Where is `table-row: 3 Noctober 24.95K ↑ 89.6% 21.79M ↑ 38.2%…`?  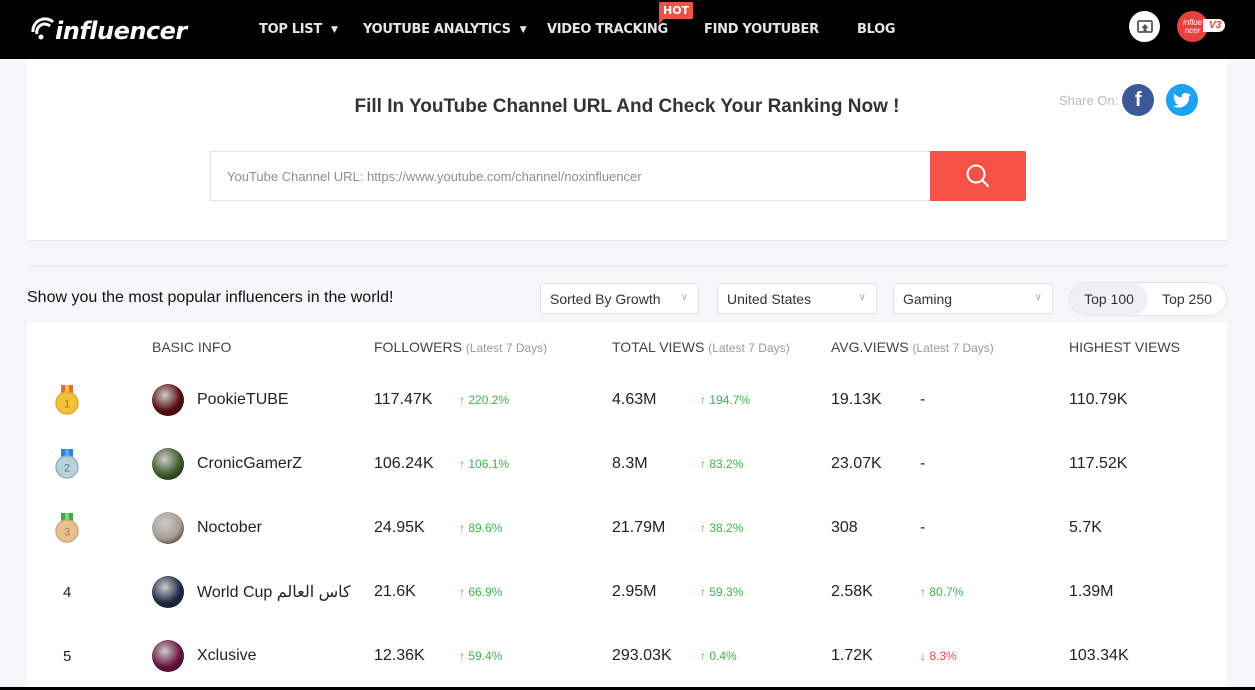
table-row: 3 Noctober 24.95K ↑ 89.6% 21.79M ↑ 38.2%… is located at coordinates (627, 528).